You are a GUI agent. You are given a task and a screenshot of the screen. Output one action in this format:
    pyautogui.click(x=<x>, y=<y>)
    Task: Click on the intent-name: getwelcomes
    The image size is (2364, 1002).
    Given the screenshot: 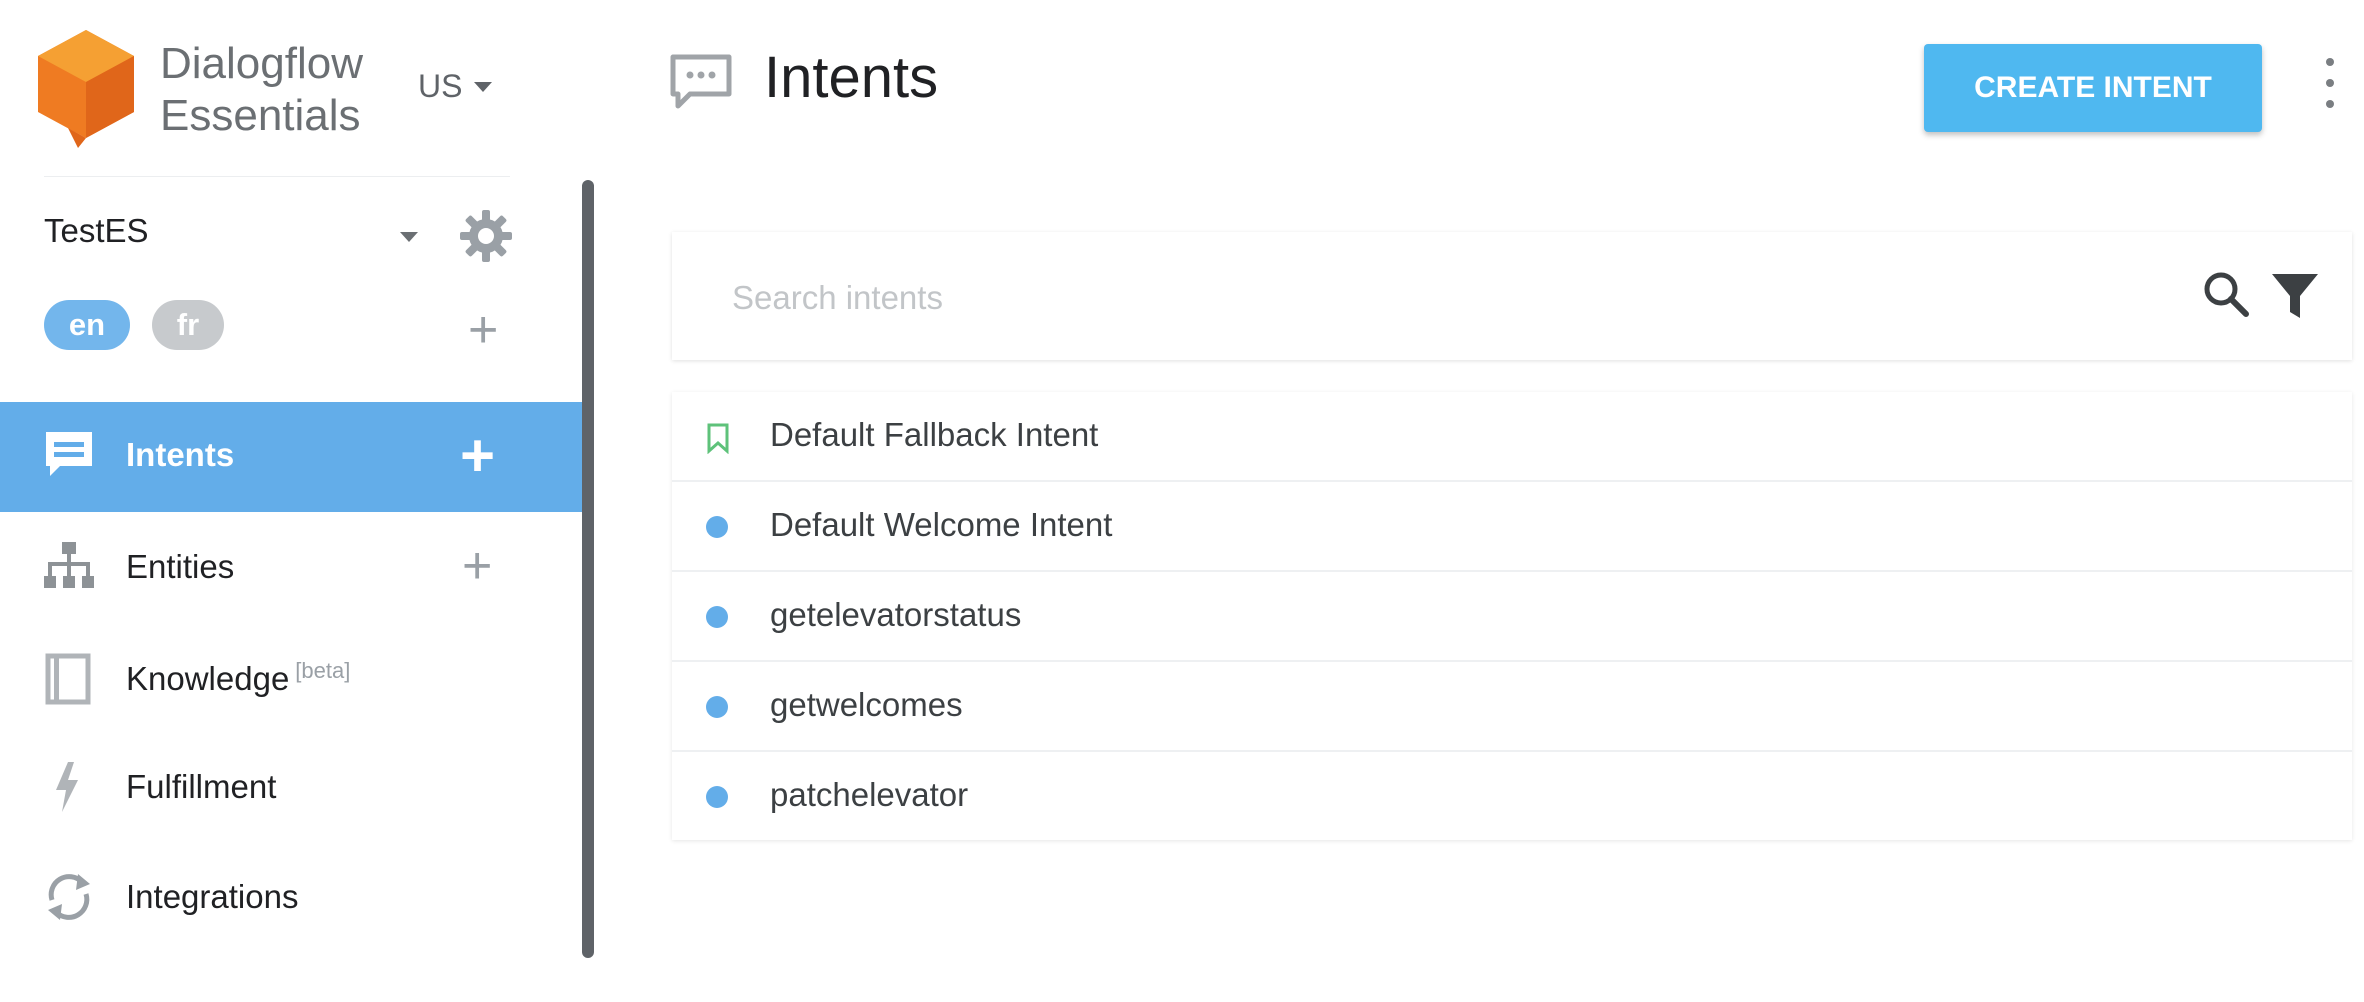 What is the action you would take?
    pyautogui.click(x=866, y=705)
    